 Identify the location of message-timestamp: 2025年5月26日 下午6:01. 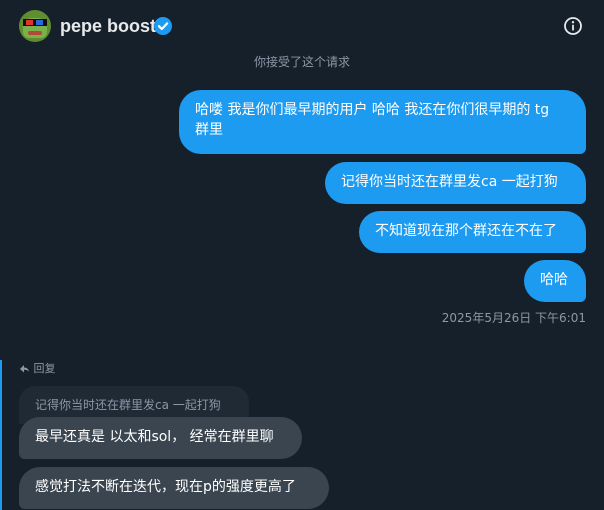
(513, 318).